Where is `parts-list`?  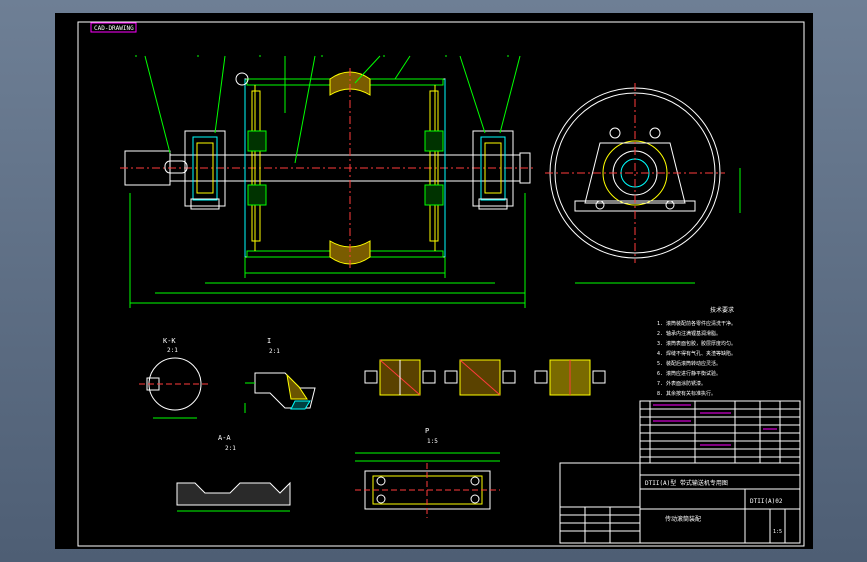 parts-list is located at coordinates (720, 432).